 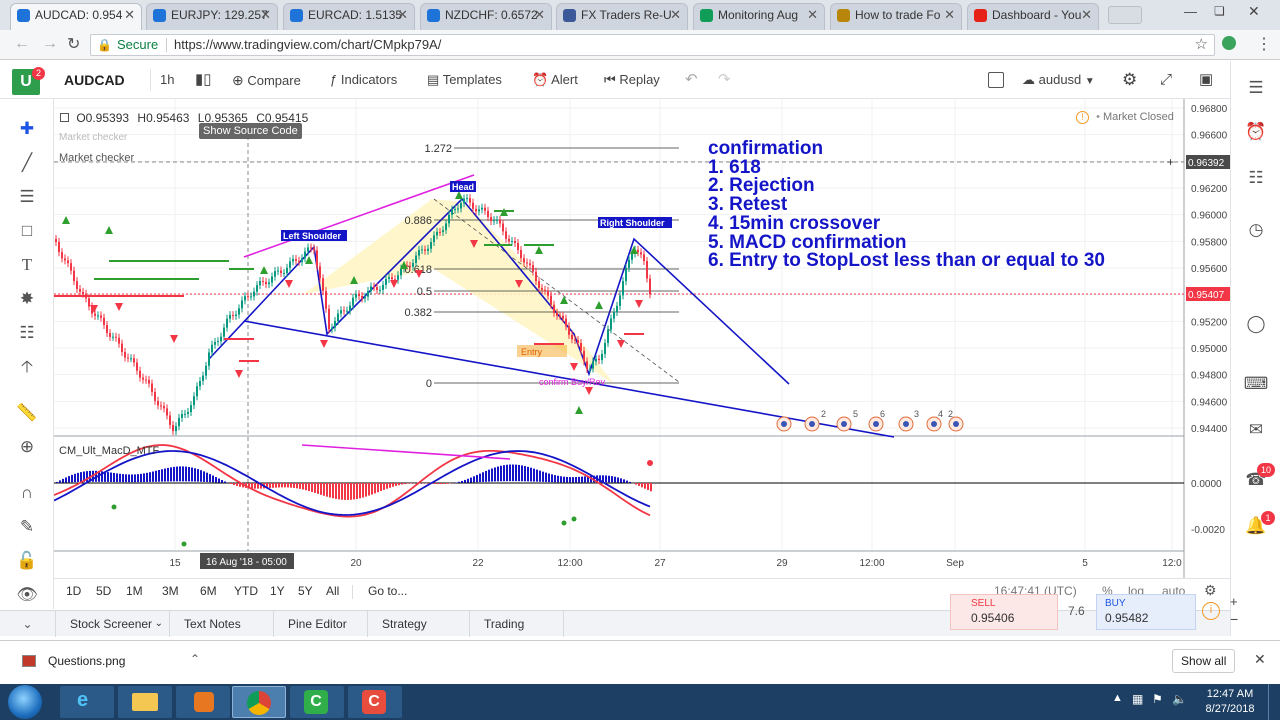 What do you see at coordinates (203, 80) in the screenshot?
I see `chart-type-icon: ▮▯` at bounding box center [203, 80].